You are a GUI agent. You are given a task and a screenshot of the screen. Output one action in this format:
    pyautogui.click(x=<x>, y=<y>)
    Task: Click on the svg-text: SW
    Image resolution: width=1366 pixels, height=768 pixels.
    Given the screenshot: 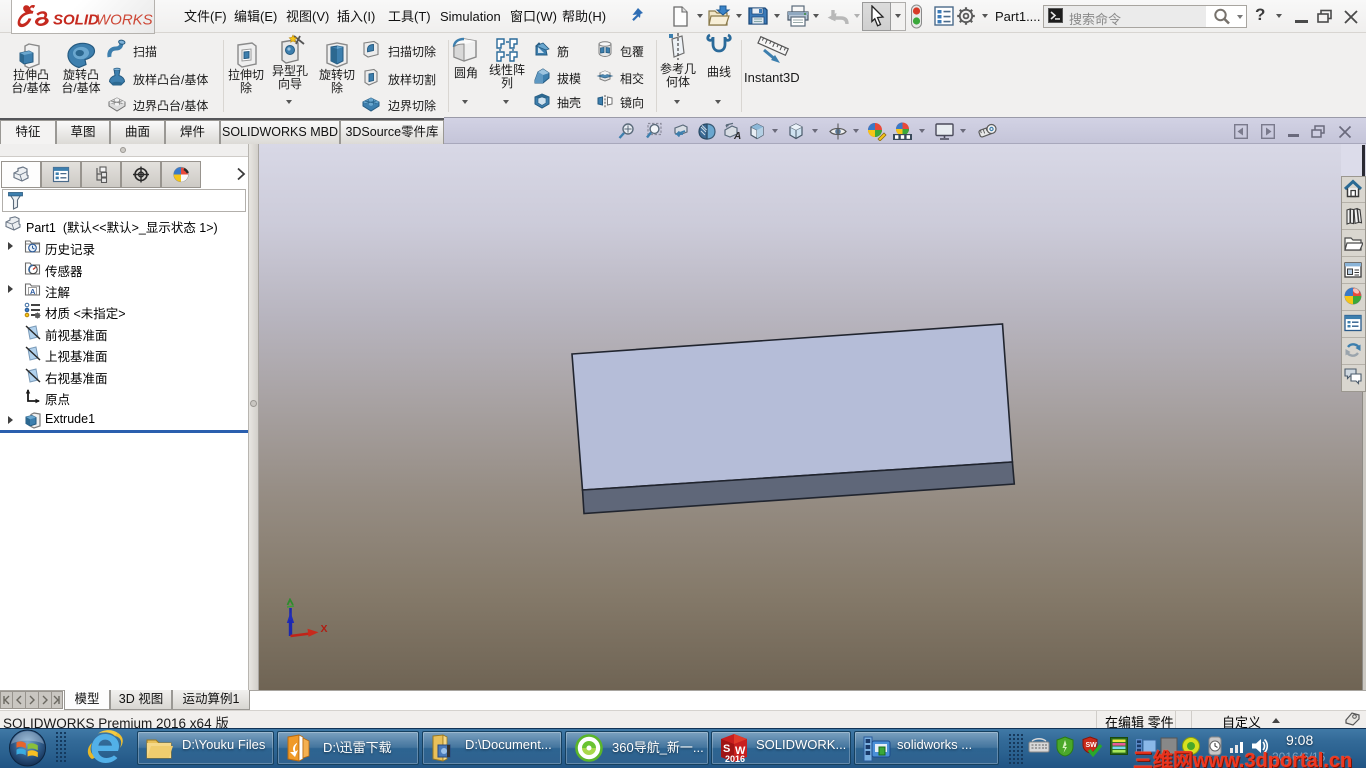 What is the action you would take?
    pyautogui.click(x=1092, y=745)
    